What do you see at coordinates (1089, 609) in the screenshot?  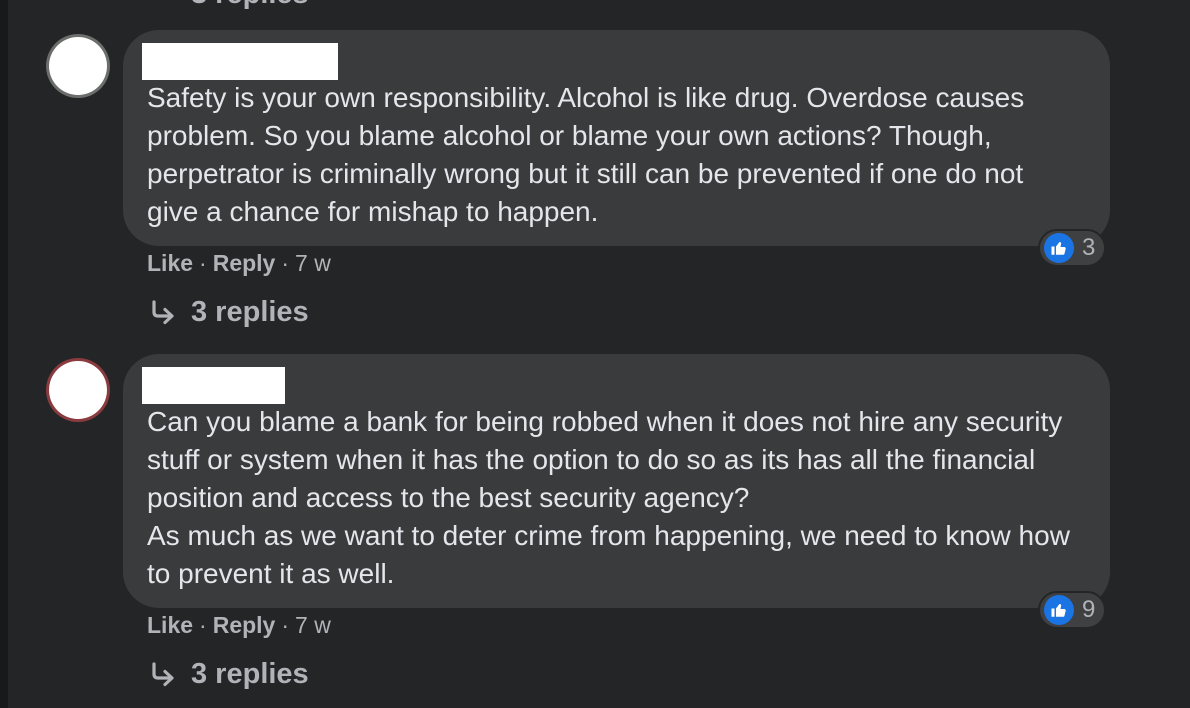 I see `reaction-count: 9` at bounding box center [1089, 609].